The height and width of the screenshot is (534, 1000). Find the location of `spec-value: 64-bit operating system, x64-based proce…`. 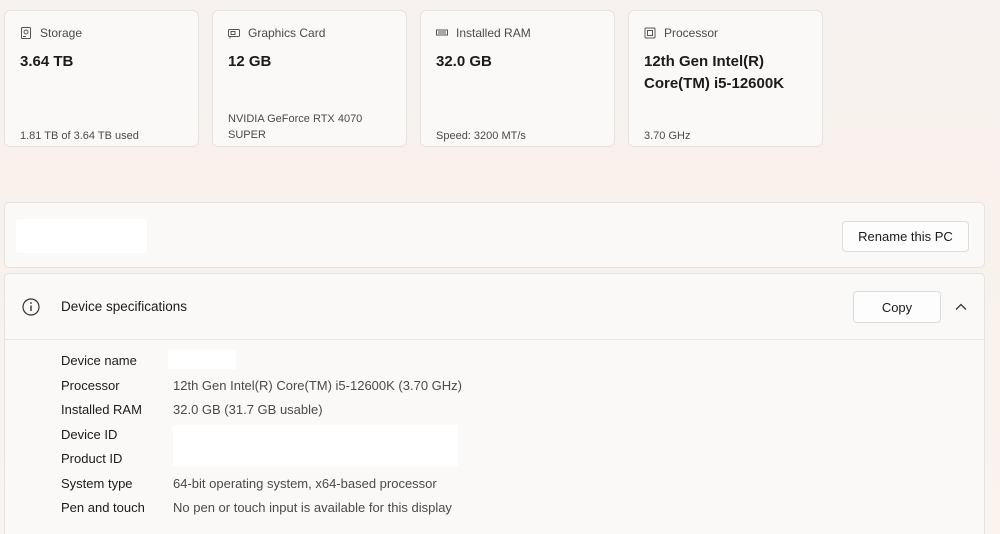

spec-value: 64-bit operating system, x64-based proce… is located at coordinates (305, 483).